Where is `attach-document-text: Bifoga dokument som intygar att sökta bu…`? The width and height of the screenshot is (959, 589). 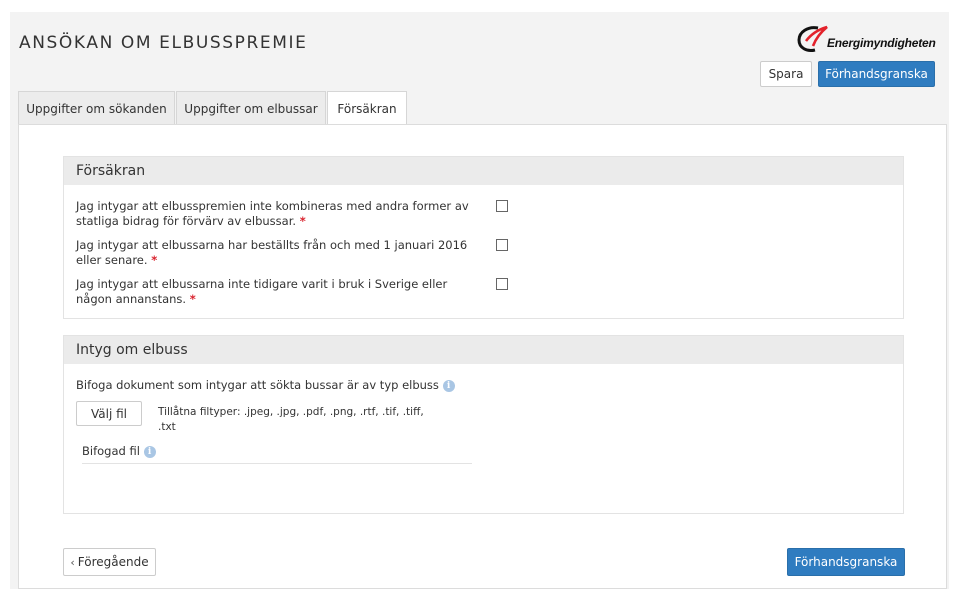
attach-document-text: Bifoga dokument som intygar att sökta bu… is located at coordinates (257, 385).